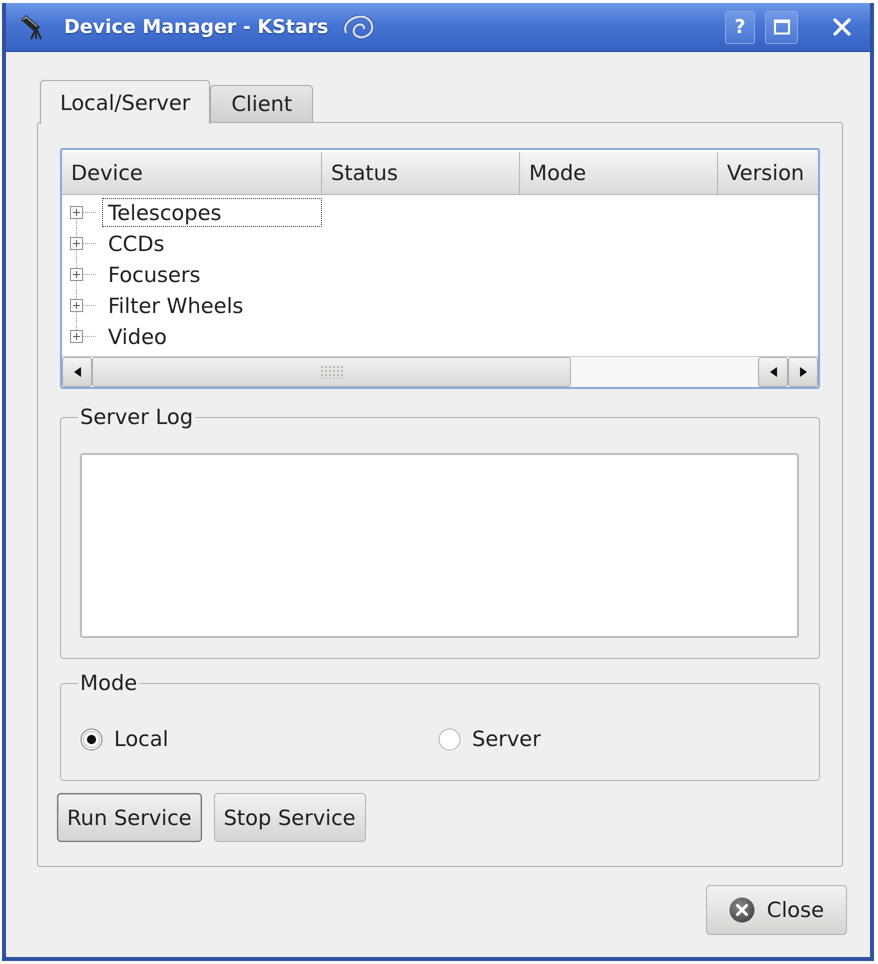 This screenshot has width=878, height=964. Describe the element at coordinates (262, 103) in the screenshot. I see `tab: Client` at that location.